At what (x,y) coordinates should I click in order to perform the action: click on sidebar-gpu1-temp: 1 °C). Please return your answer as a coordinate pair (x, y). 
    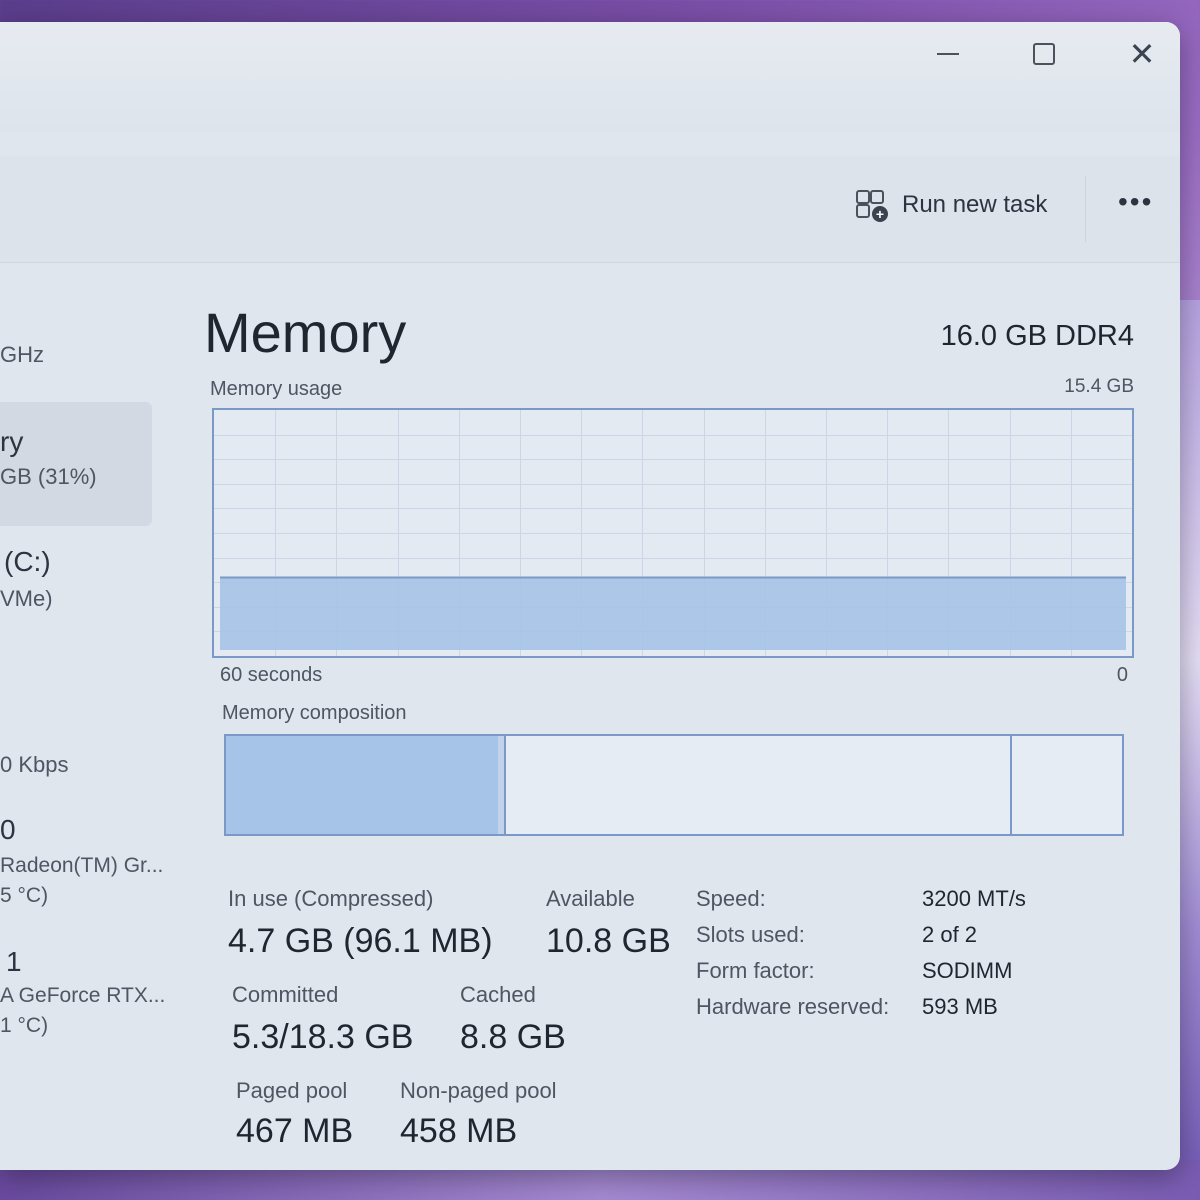
    Looking at the image, I should click on (24, 1025).